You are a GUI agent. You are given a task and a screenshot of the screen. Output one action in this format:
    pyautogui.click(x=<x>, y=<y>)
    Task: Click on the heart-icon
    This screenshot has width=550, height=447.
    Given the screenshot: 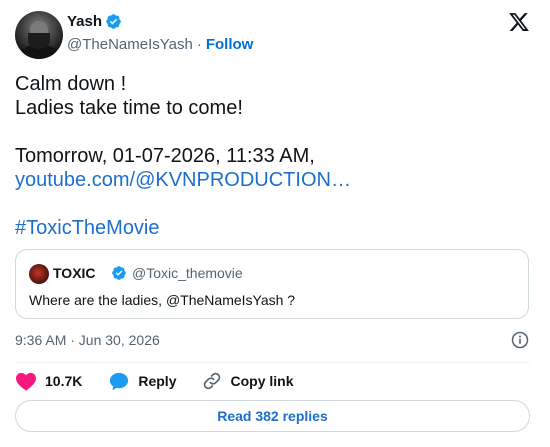 What is the action you would take?
    pyautogui.click(x=26, y=381)
    